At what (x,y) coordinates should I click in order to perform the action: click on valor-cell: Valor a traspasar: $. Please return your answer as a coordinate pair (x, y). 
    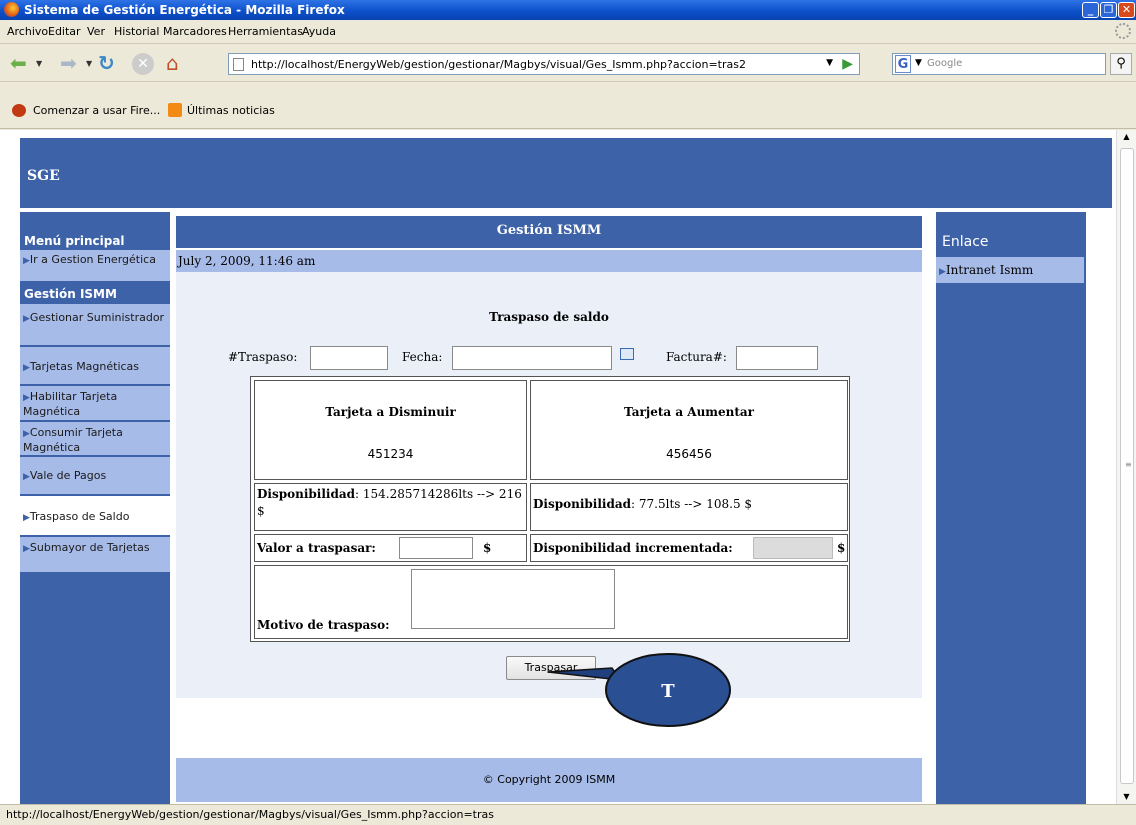
    Looking at the image, I should click on (390, 548).